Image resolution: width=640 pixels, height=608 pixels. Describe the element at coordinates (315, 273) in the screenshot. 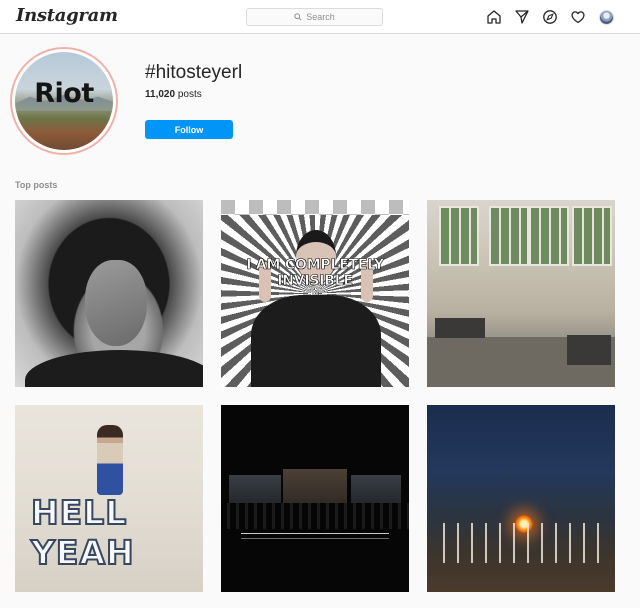

I see `post-caption: I AM COMPLETELY INVISIBLE` at that location.